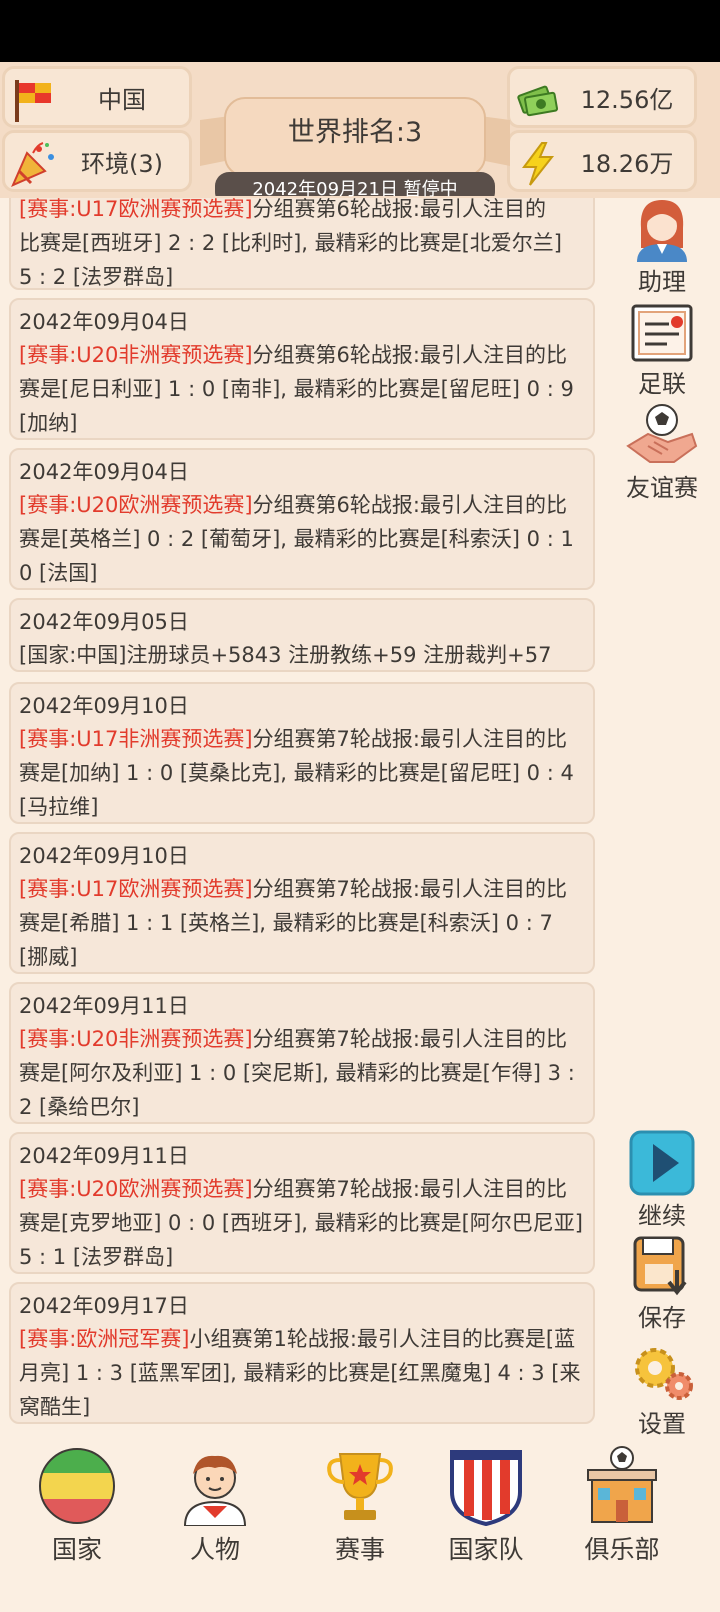  I want to click on world-rank-title: 世界排名:3, so click(355, 132).